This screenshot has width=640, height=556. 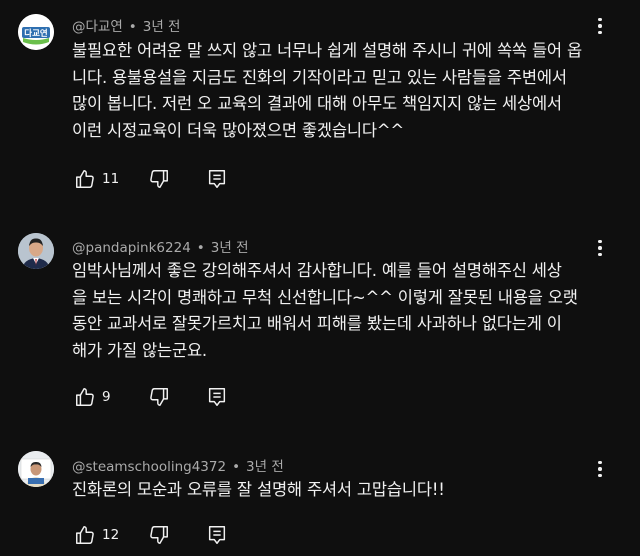 I want to click on comment-line: 동안 교과서로 잘못가르치고 배워서 피해를 봤는데 사과하나 없다는게 이, so click(x=317, y=323).